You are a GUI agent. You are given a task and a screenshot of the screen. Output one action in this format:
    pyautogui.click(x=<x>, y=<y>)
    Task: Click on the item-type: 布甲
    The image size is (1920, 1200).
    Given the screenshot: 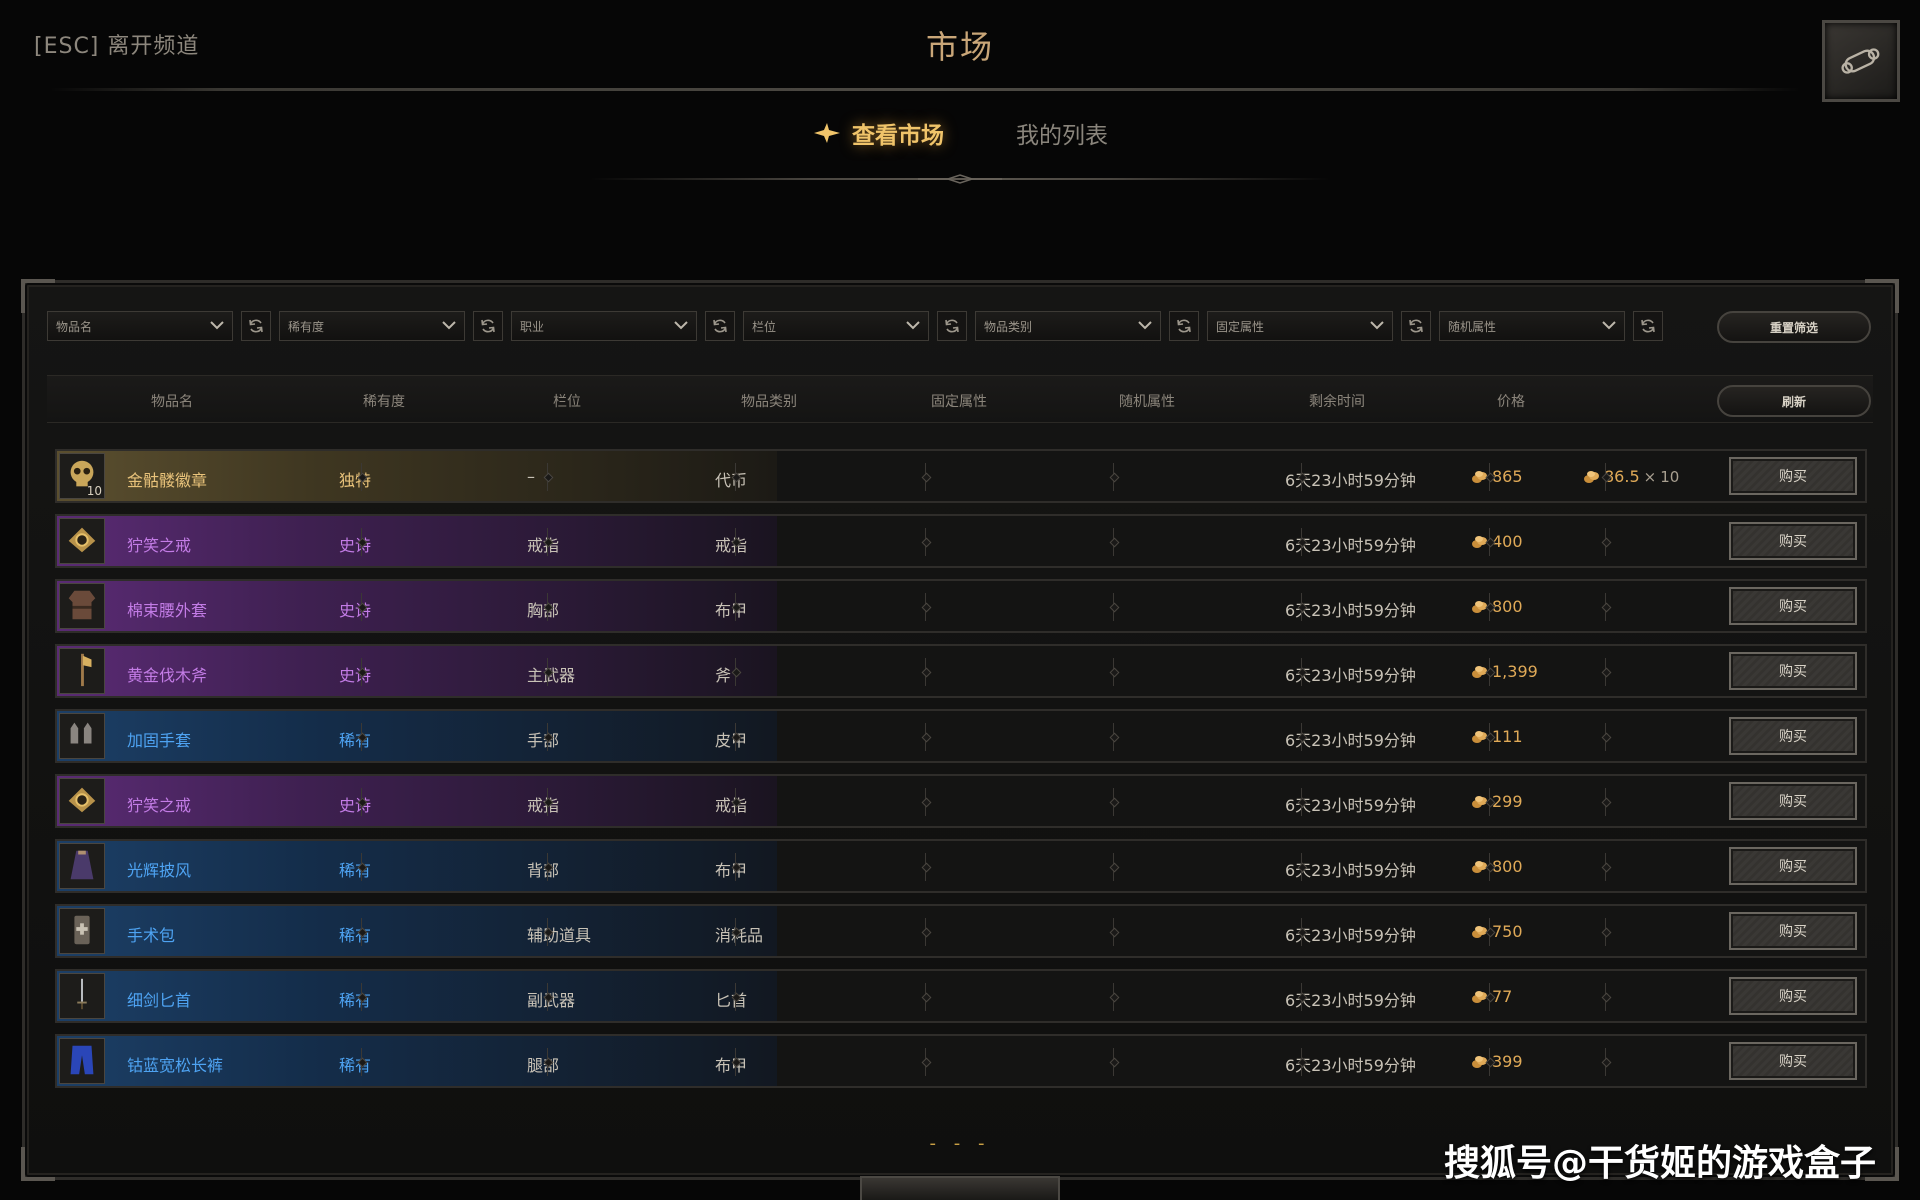 What is the action you would take?
    pyautogui.click(x=731, y=870)
    